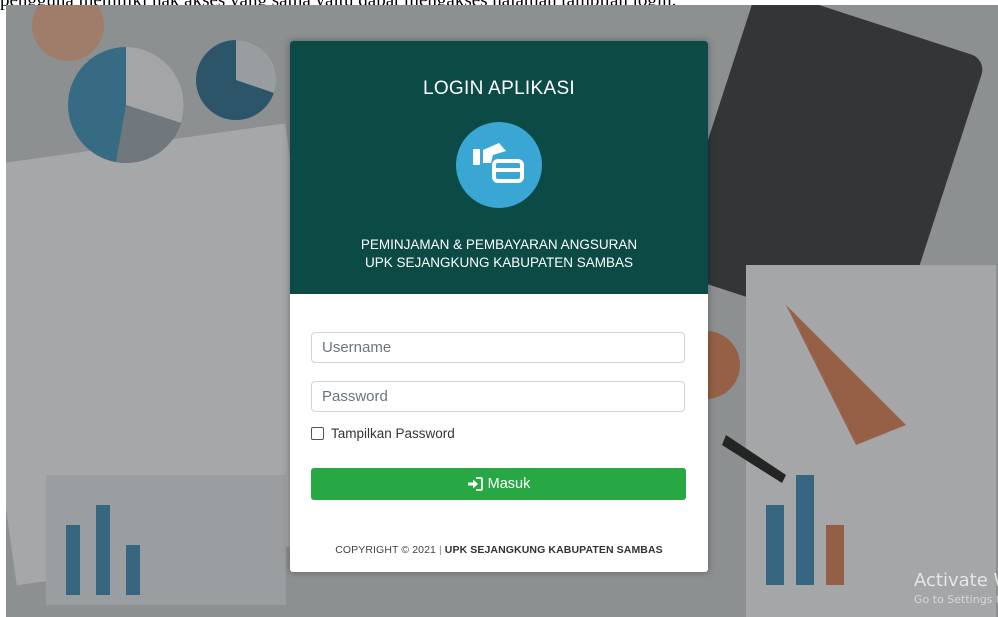 The image size is (998, 617). Describe the element at coordinates (317, 433) in the screenshot. I see `show-password-checkbox` at that location.